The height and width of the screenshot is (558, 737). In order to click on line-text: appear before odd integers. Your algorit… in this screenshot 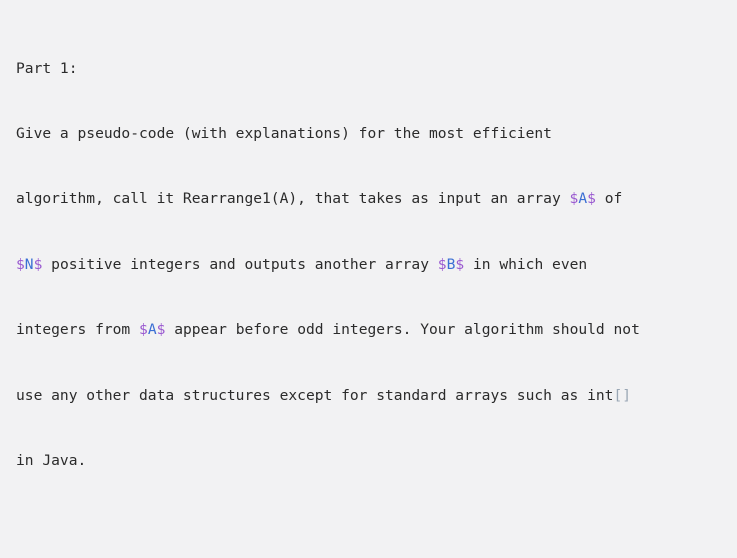, I will do `click(402, 330)`.